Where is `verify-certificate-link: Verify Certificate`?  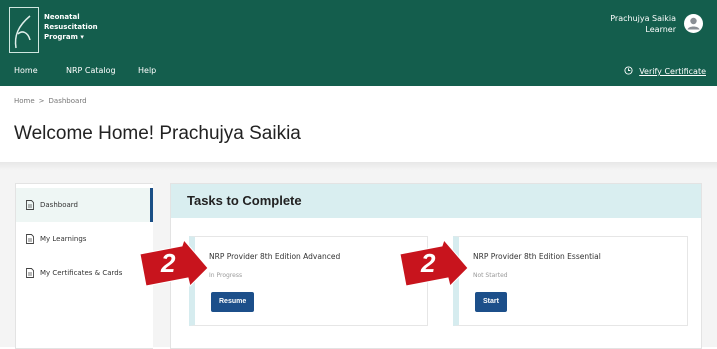
verify-certificate-link: Verify Certificate is located at coordinates (665, 71).